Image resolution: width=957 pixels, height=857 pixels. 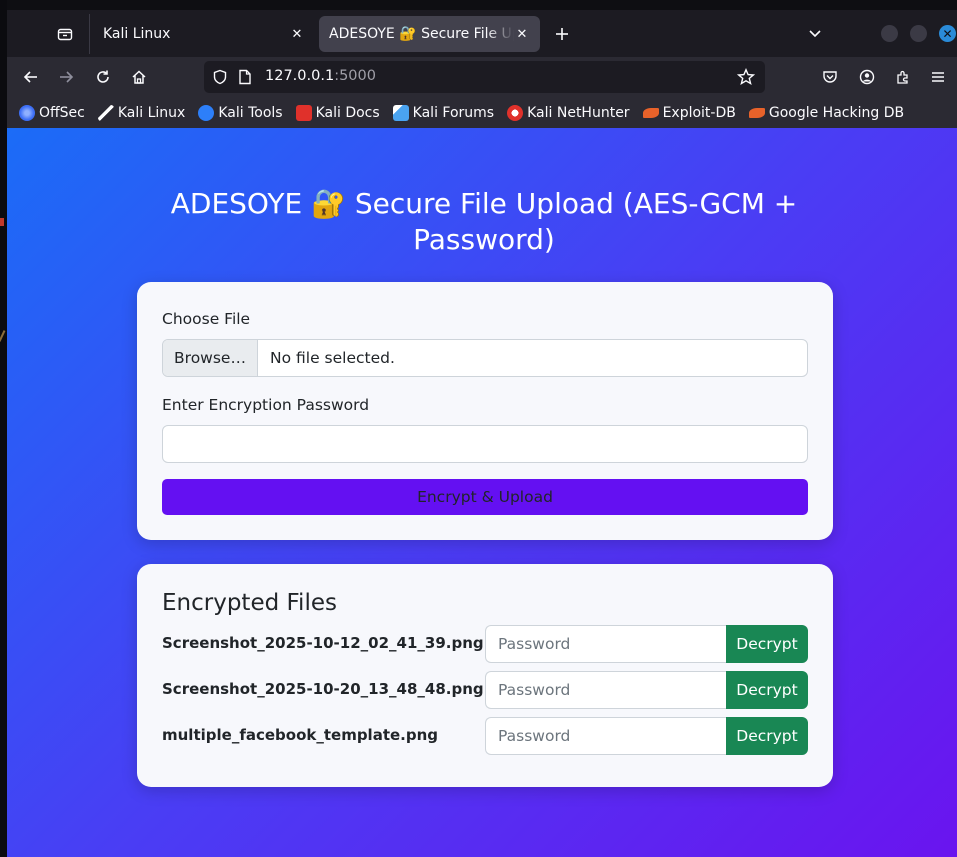 I want to click on bookmark-label: Kali NetHunter, so click(x=578, y=112).